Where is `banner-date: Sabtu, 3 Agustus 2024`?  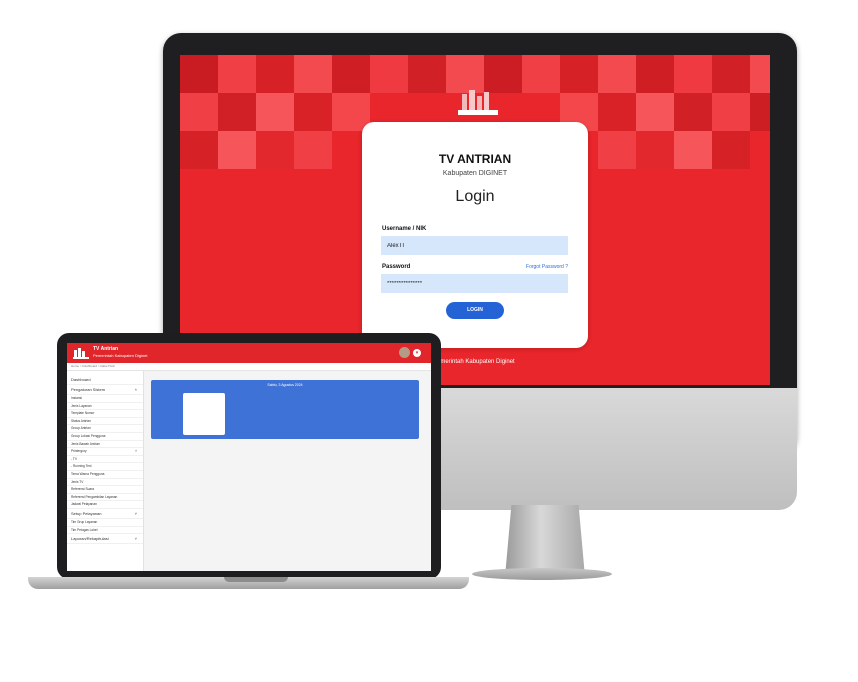
banner-date: Sabtu, 3 Agustus 2024 is located at coordinates (285, 385).